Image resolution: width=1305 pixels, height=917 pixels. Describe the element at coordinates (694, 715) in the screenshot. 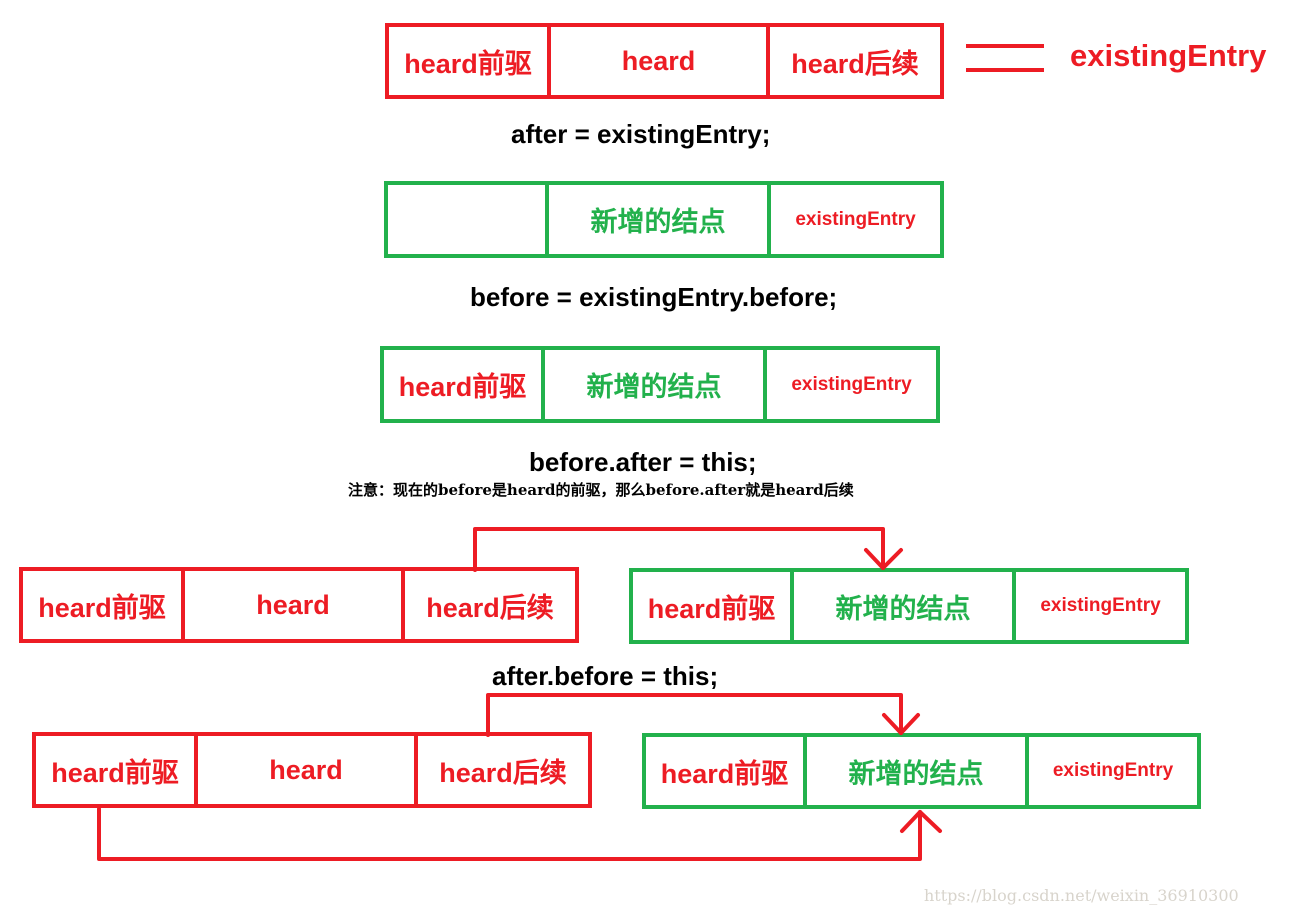

I see `arrow-next-to-new-node-step4` at that location.